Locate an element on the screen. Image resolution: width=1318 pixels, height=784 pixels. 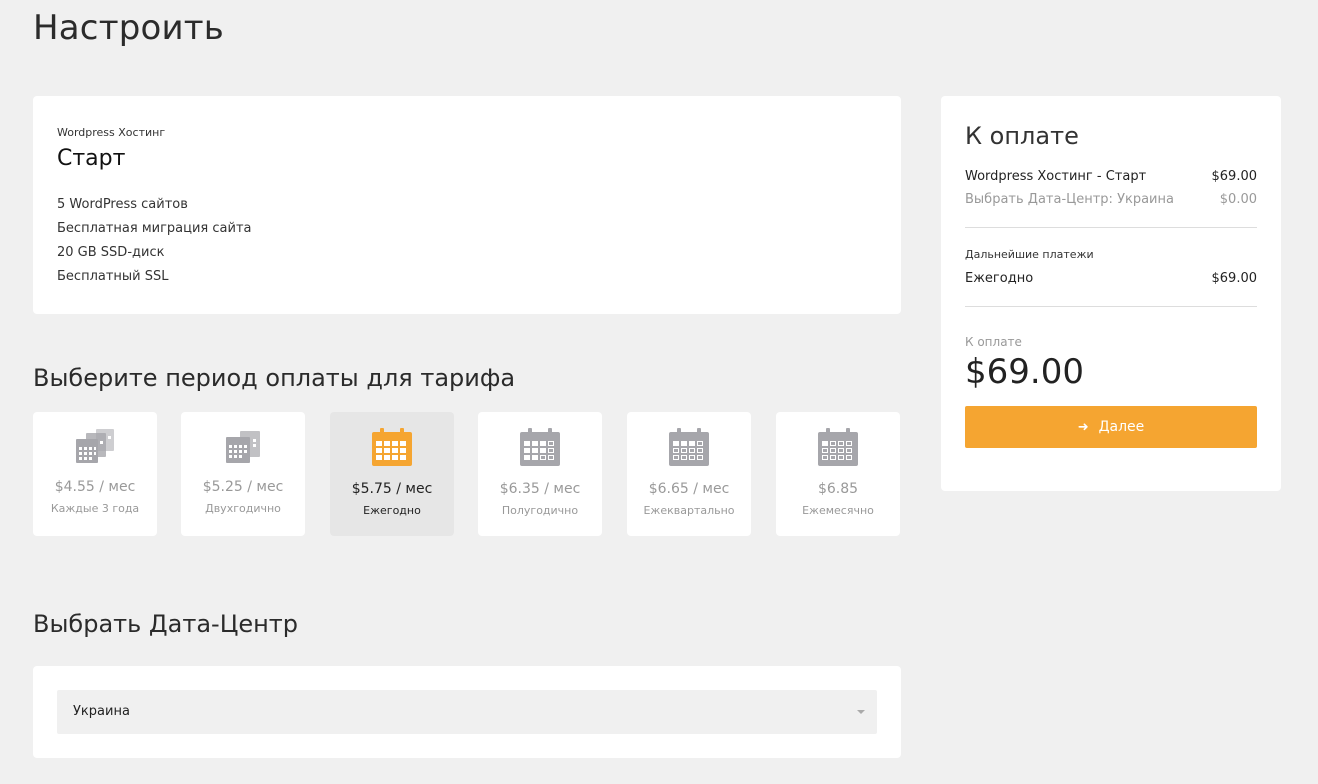
cycle-price: $6.85 is located at coordinates (838, 489).